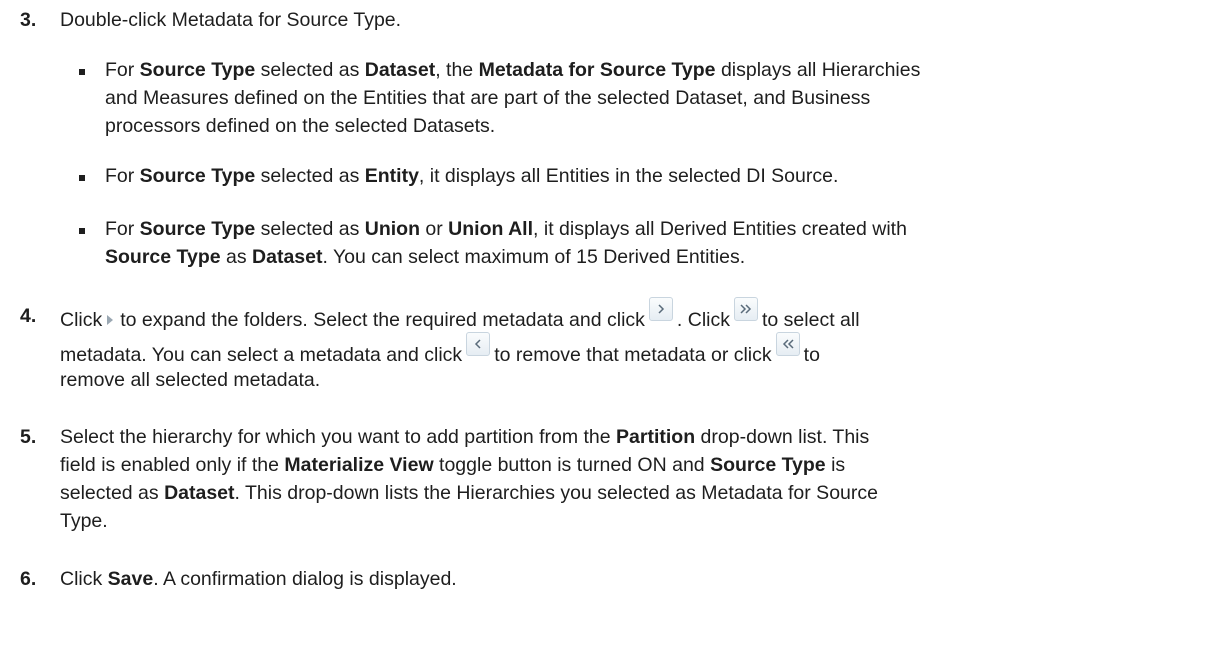 This screenshot has height=659, width=1219. Describe the element at coordinates (660, 309) in the screenshot. I see `move-right-icon` at that location.